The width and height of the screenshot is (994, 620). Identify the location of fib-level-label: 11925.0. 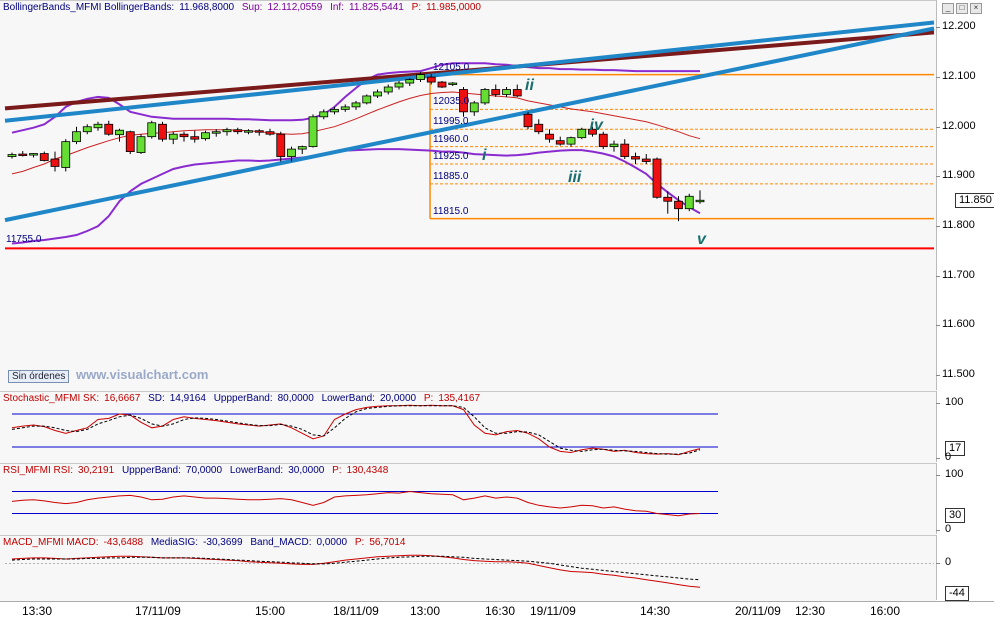
(451, 156).